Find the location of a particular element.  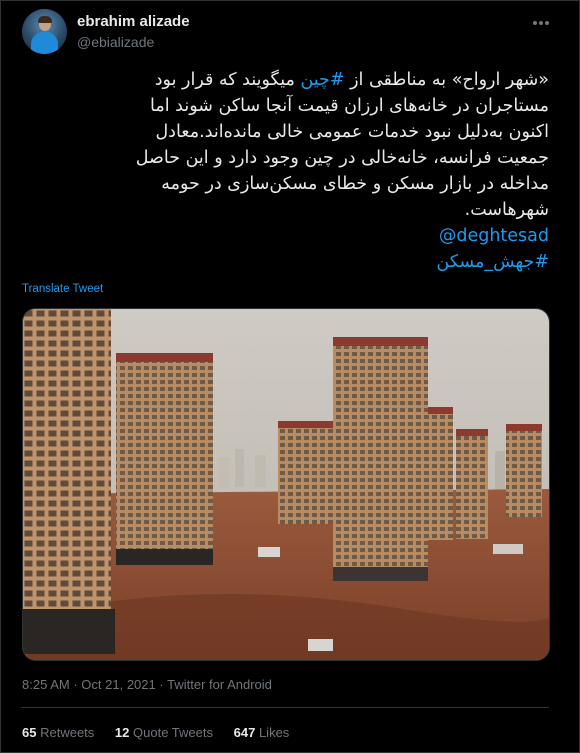

avatar is located at coordinates (44, 31).